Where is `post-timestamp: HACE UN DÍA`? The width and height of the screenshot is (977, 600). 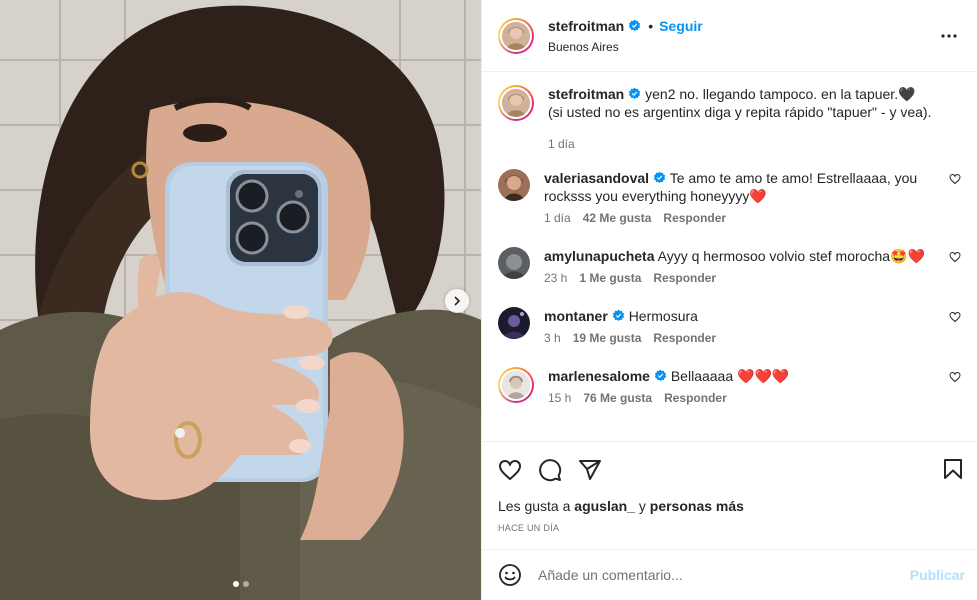
post-timestamp: HACE UN DÍA is located at coordinates (729, 528).